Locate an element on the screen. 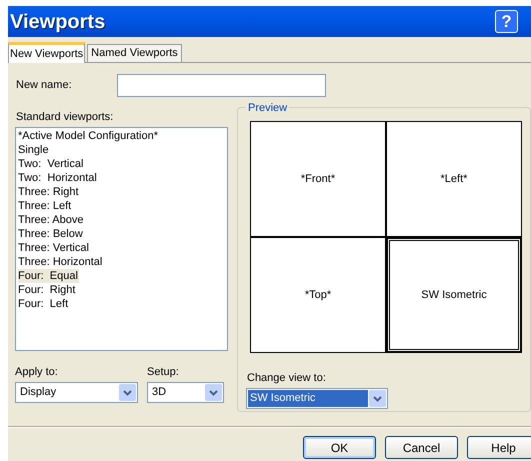 Image resolution: width=531 pixels, height=461 pixels. viewport-label: SW Isometric is located at coordinates (454, 295).